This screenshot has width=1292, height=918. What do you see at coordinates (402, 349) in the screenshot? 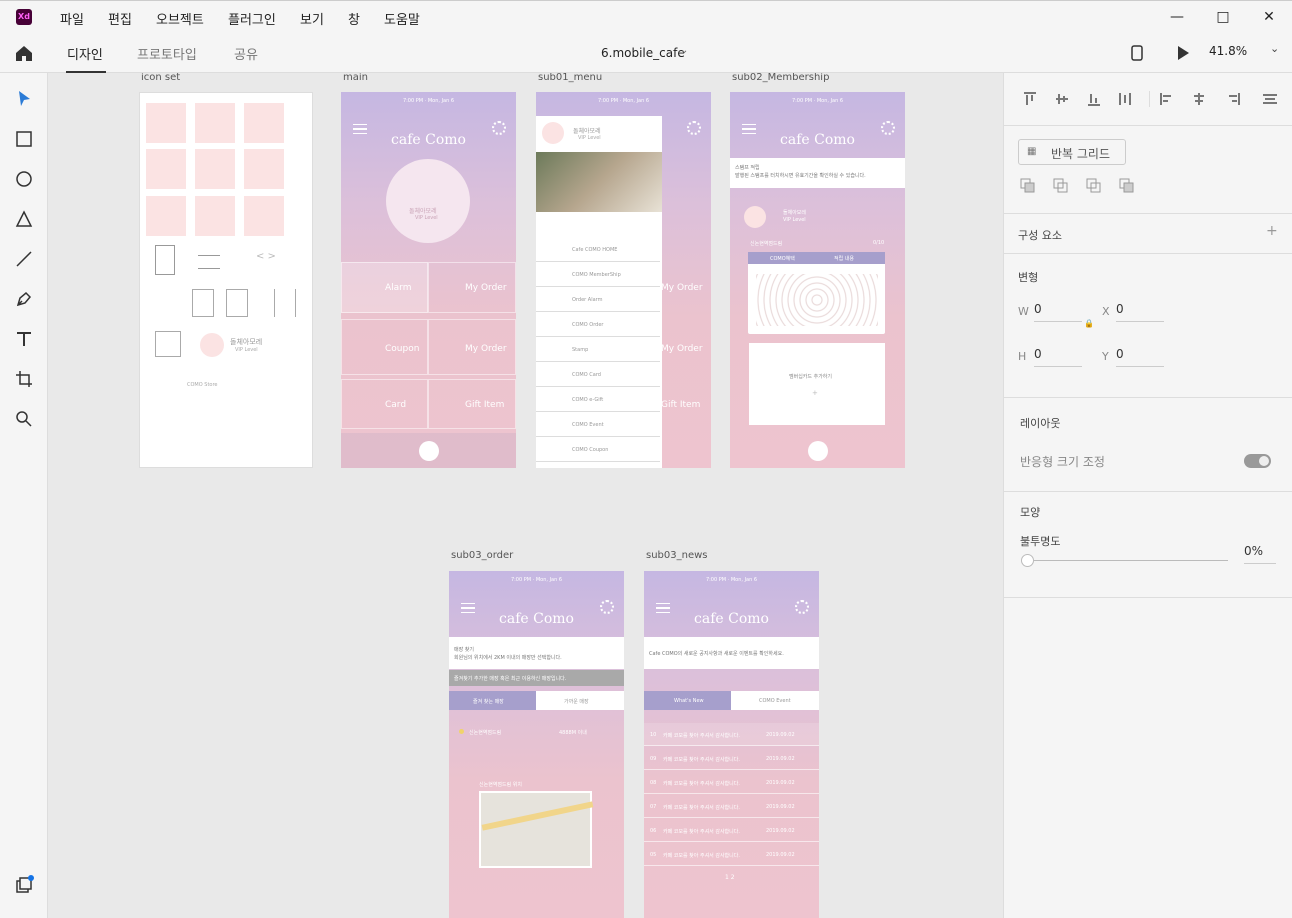
I see `tile-label: Coupon` at bounding box center [402, 349].